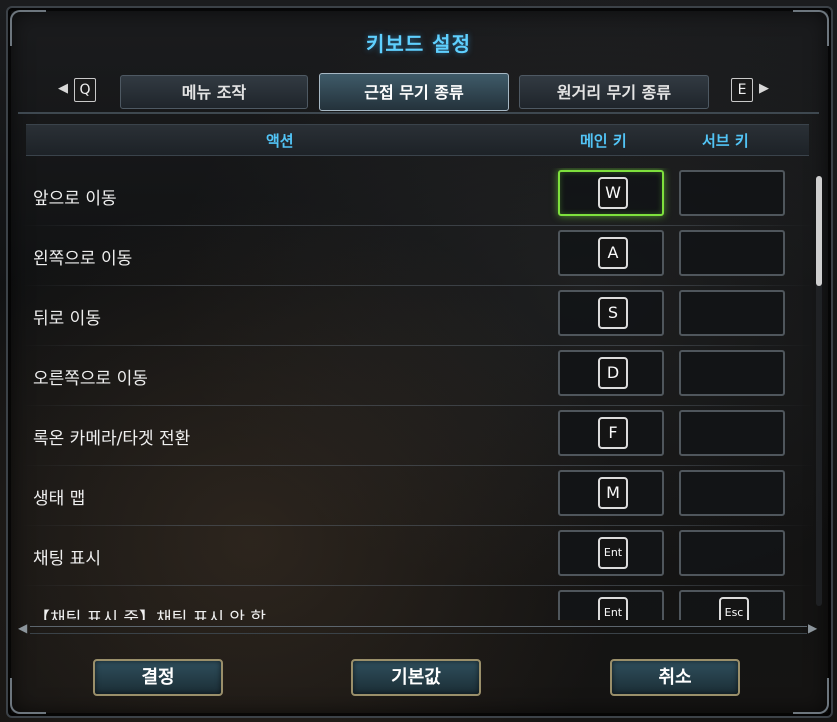 Image resolution: width=837 pixels, height=722 pixels. I want to click on table-row: 생태 맵 M, so click(418, 498).